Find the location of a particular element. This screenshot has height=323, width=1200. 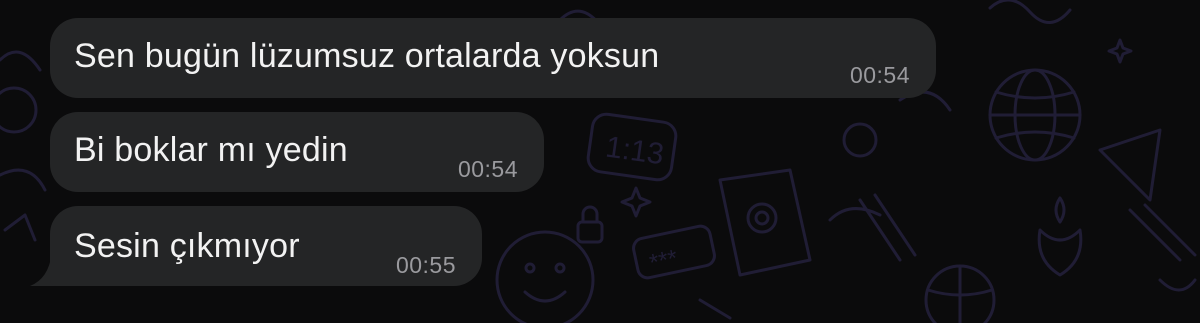

message-text: Sesin çıkmıyor is located at coordinates (187, 246).